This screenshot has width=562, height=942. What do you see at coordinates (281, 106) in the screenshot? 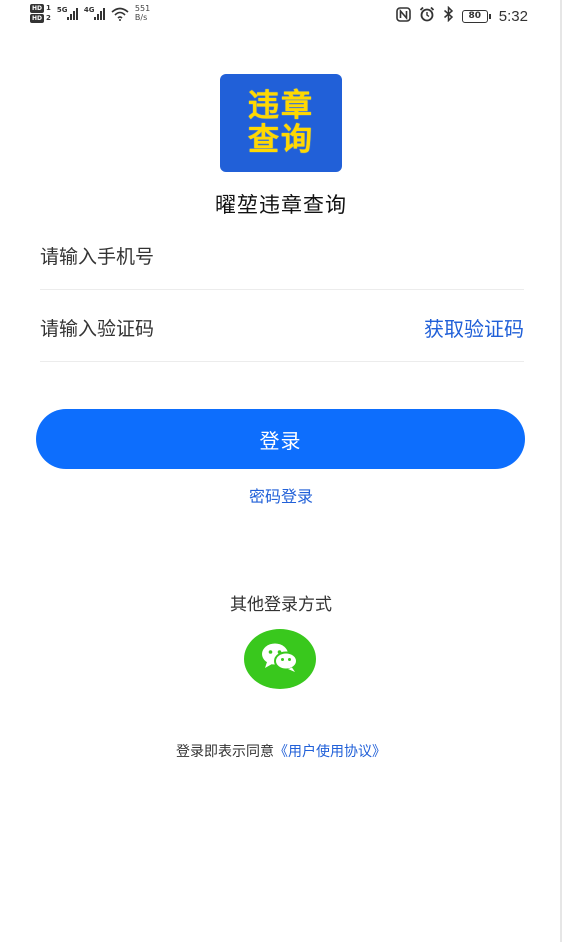
I see `logo-text-line1: 违章` at bounding box center [281, 106].